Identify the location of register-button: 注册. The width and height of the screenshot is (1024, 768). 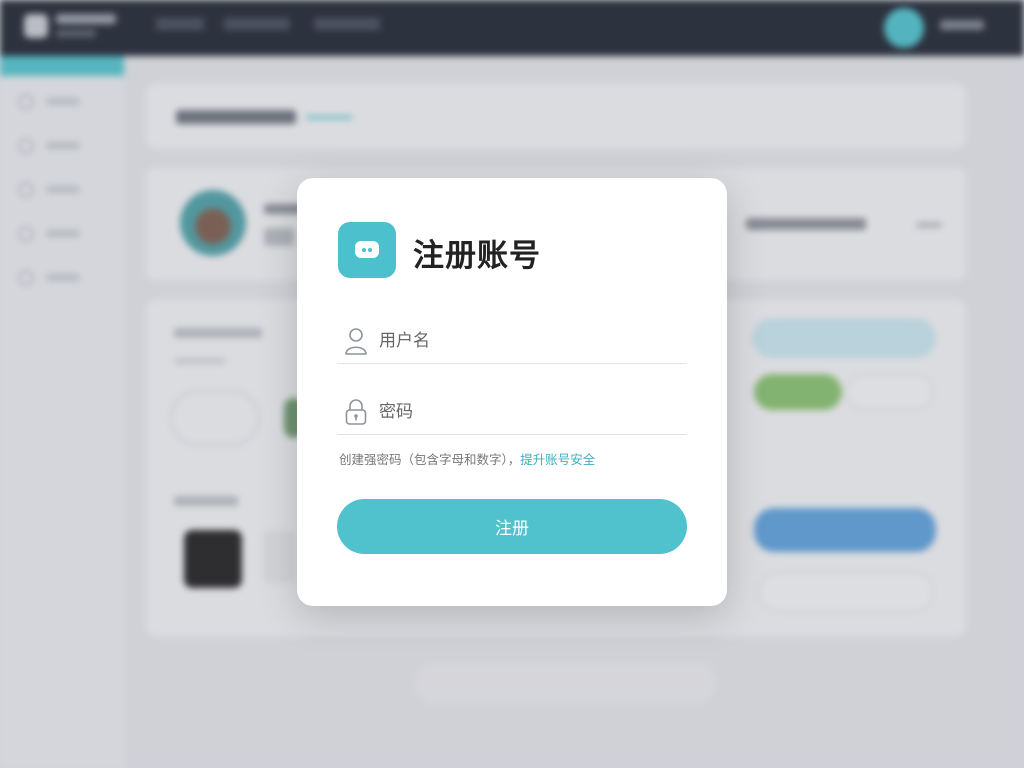
(512, 526).